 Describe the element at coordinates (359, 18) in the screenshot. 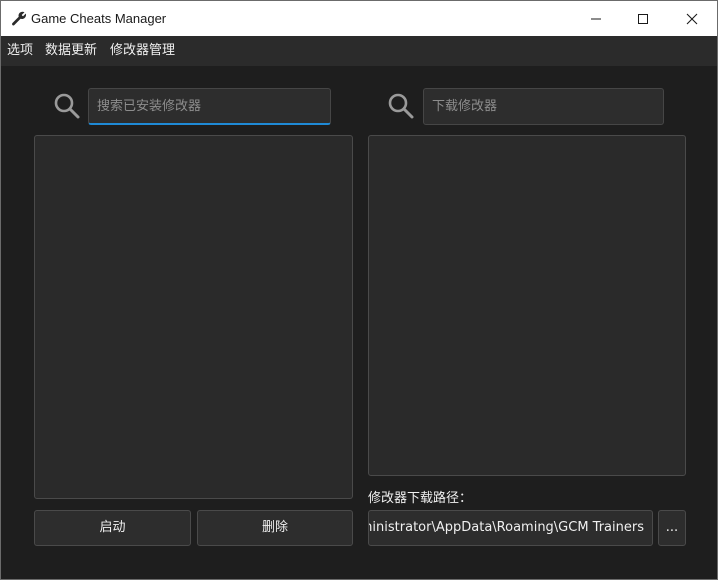

I see `title-bar: Game Cheats Manager` at that location.